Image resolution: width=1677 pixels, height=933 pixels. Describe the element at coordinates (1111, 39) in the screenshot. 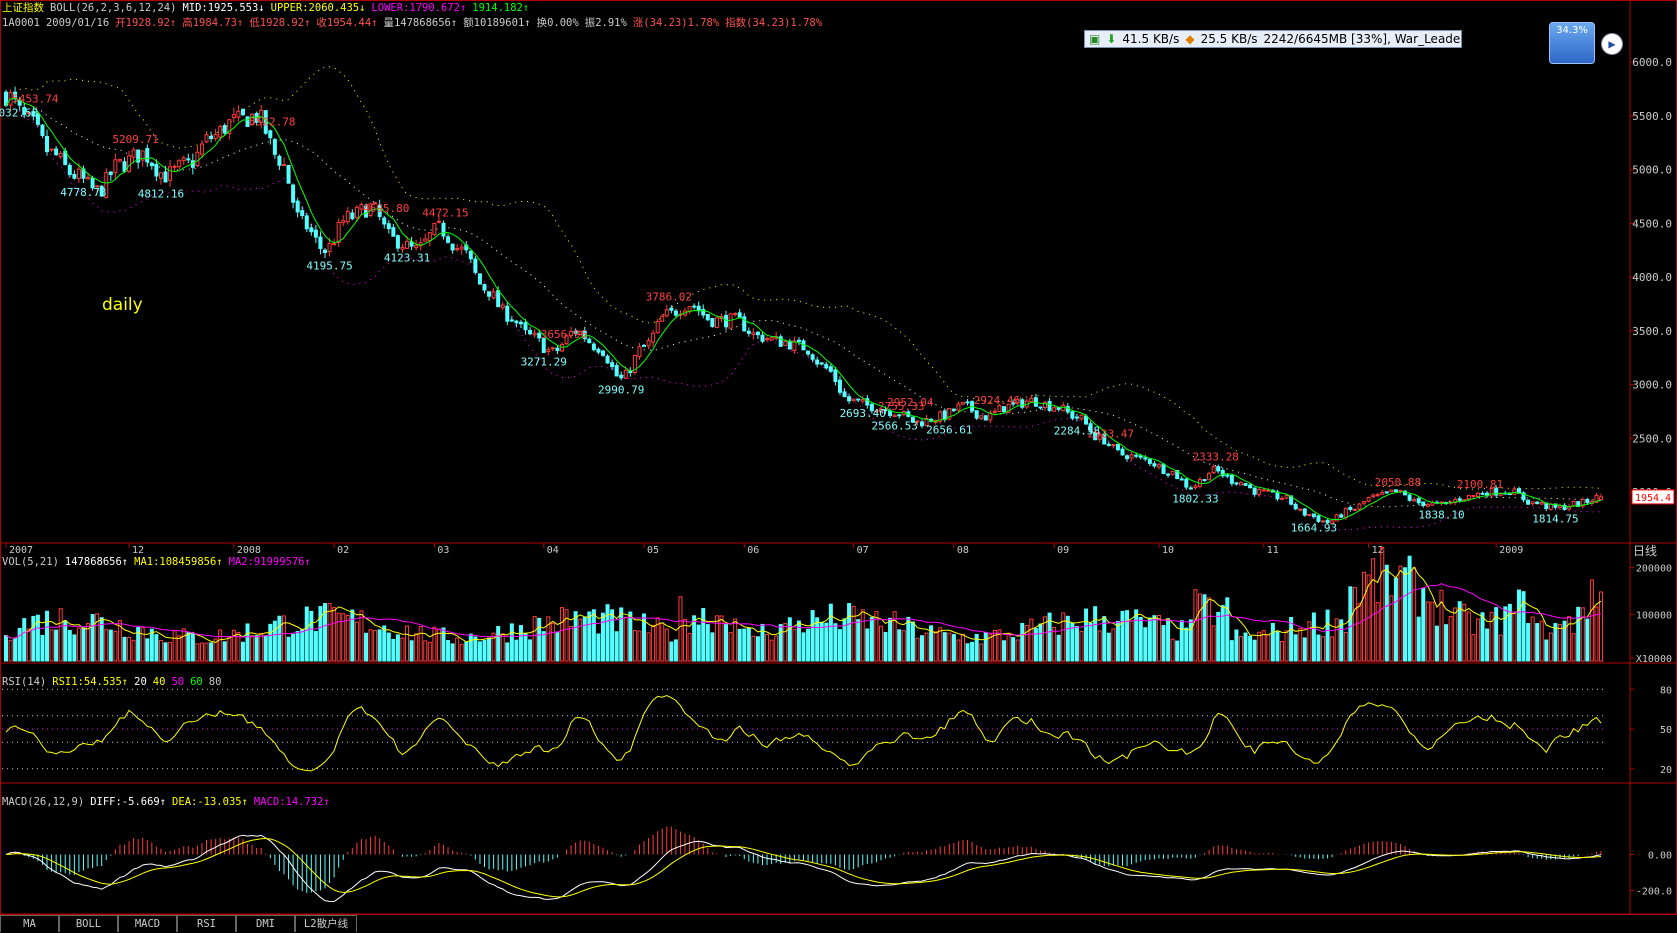

I see `download-arrow-icon: ⬇` at that location.